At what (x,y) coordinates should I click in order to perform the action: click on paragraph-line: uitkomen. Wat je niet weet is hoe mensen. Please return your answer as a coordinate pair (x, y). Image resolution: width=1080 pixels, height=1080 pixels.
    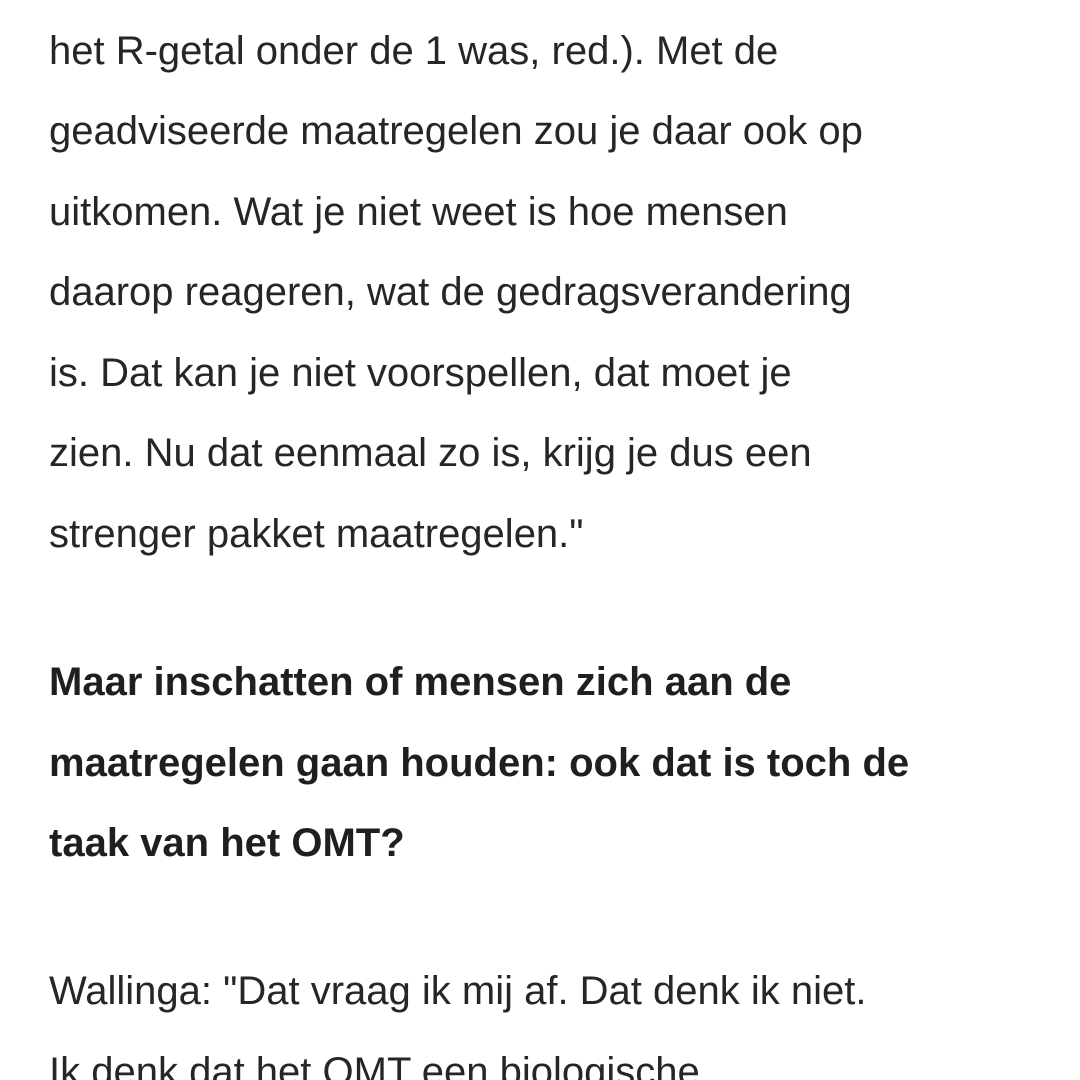
    Looking at the image, I should click on (418, 212).